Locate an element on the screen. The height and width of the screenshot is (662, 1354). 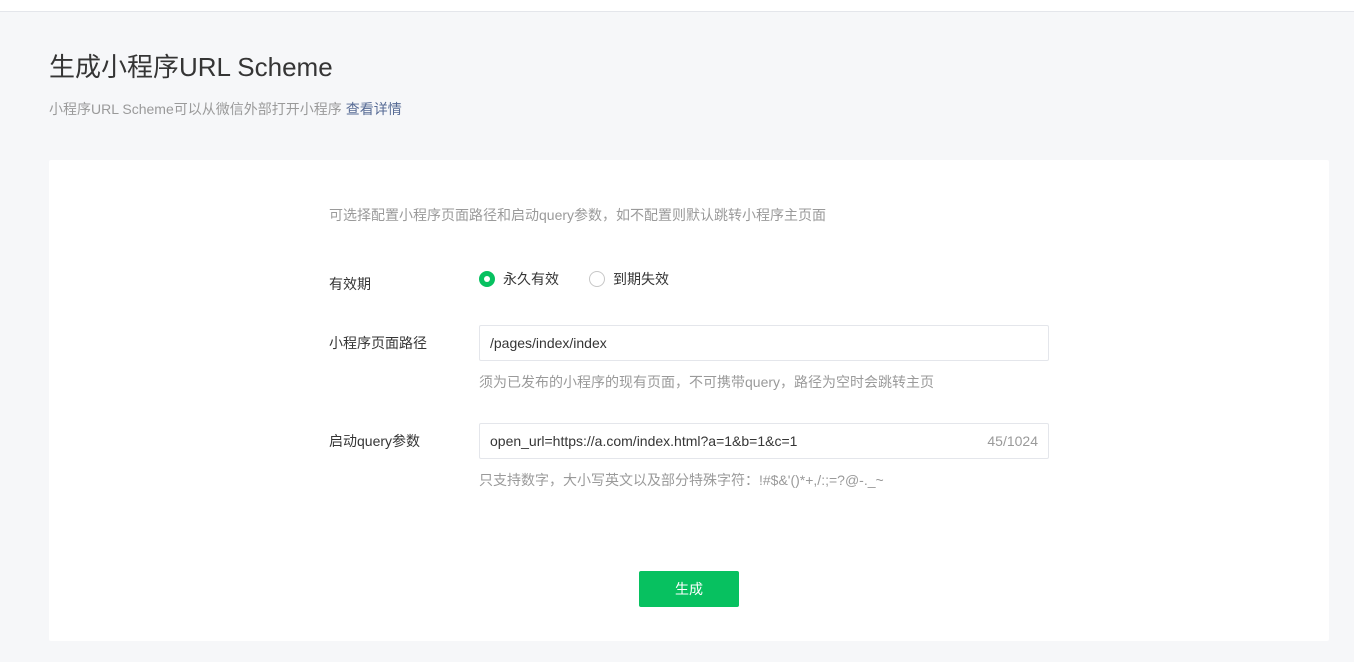
radio-expire: 到期失效 is located at coordinates (629, 279).